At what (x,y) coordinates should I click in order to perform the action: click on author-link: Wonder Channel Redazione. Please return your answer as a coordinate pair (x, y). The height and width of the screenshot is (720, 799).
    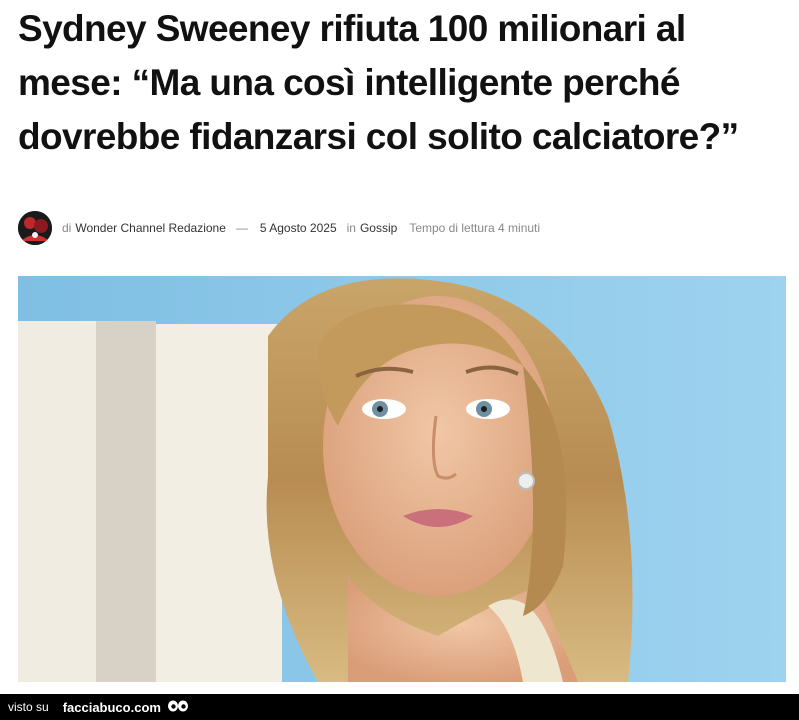
    Looking at the image, I should click on (150, 228).